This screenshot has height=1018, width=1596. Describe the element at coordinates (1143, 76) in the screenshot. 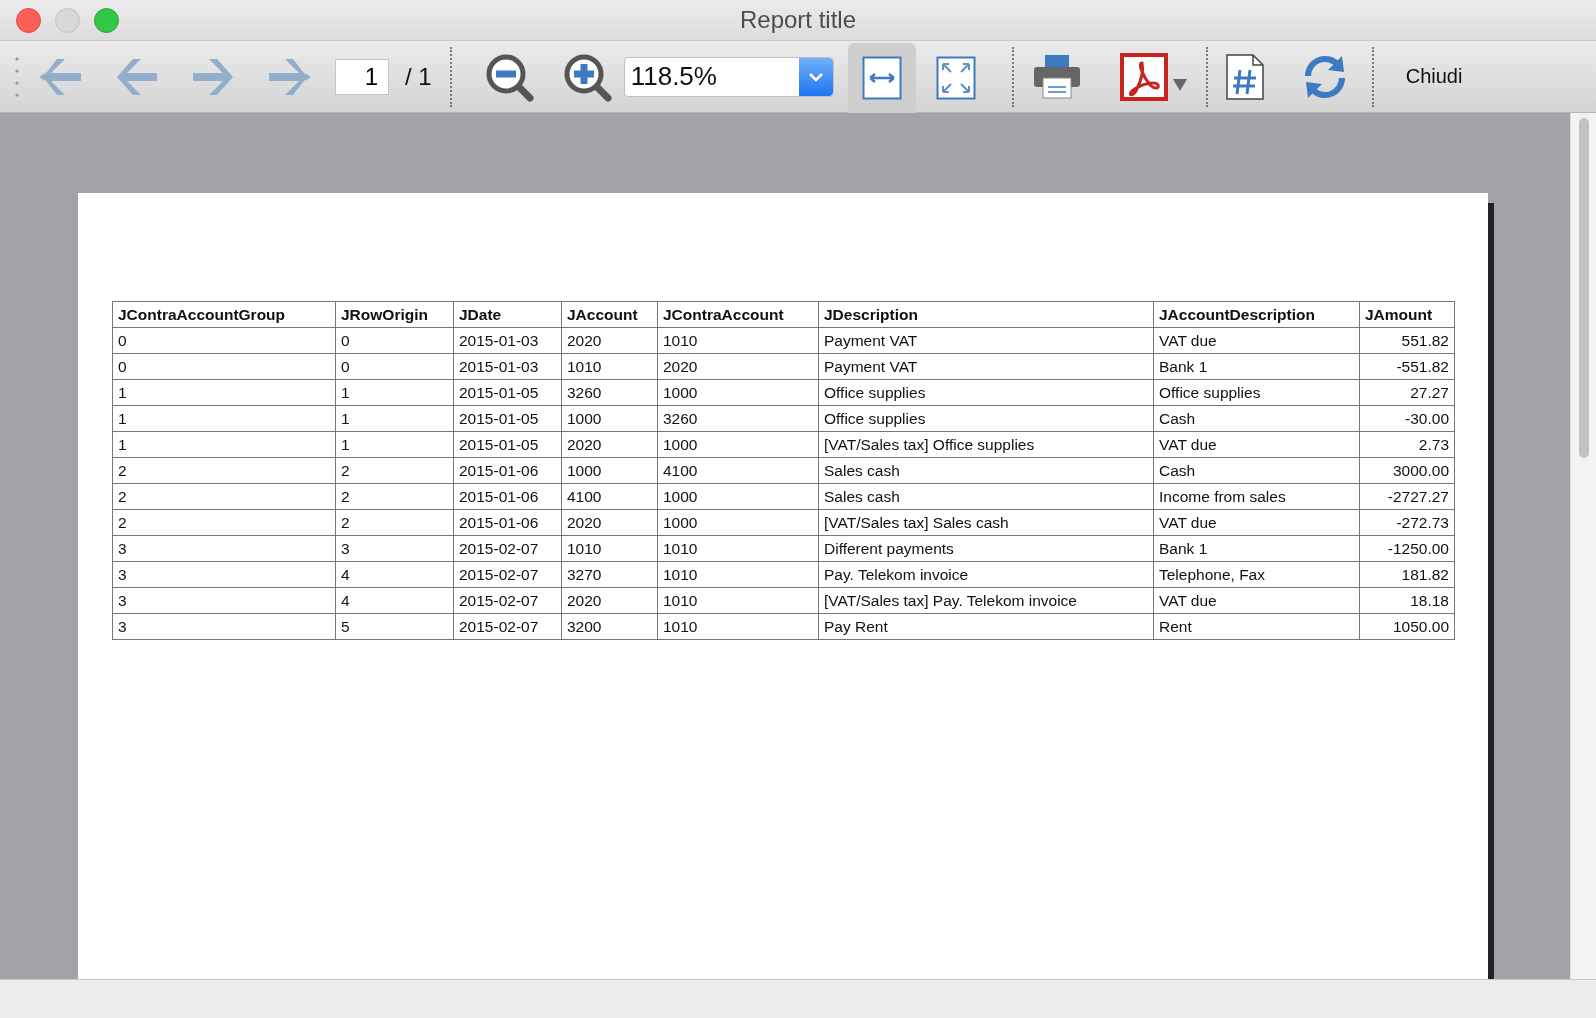

I see `pdf-document-icon` at that location.